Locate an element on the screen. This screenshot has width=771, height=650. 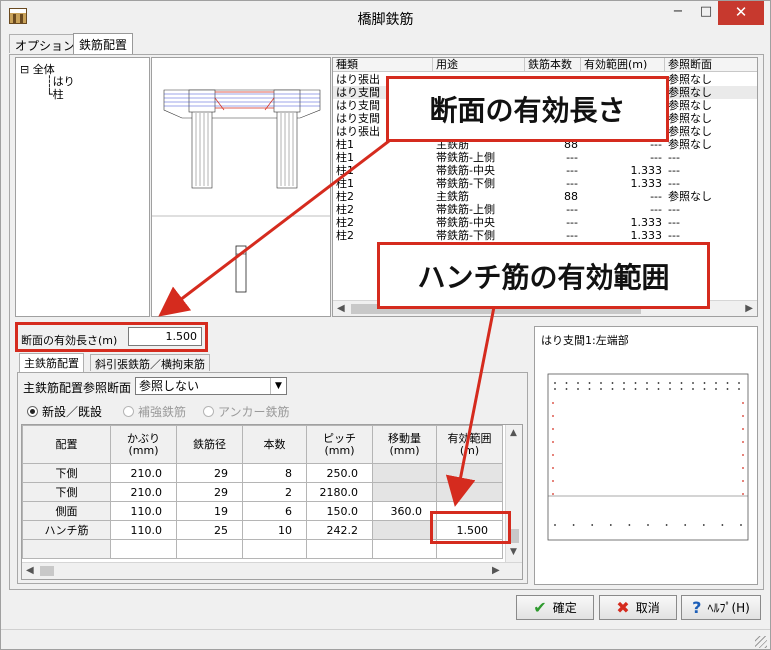
grid-row: 柱2 主鉄筋 88 --- 参照なし is located at coordinates (545, 196).